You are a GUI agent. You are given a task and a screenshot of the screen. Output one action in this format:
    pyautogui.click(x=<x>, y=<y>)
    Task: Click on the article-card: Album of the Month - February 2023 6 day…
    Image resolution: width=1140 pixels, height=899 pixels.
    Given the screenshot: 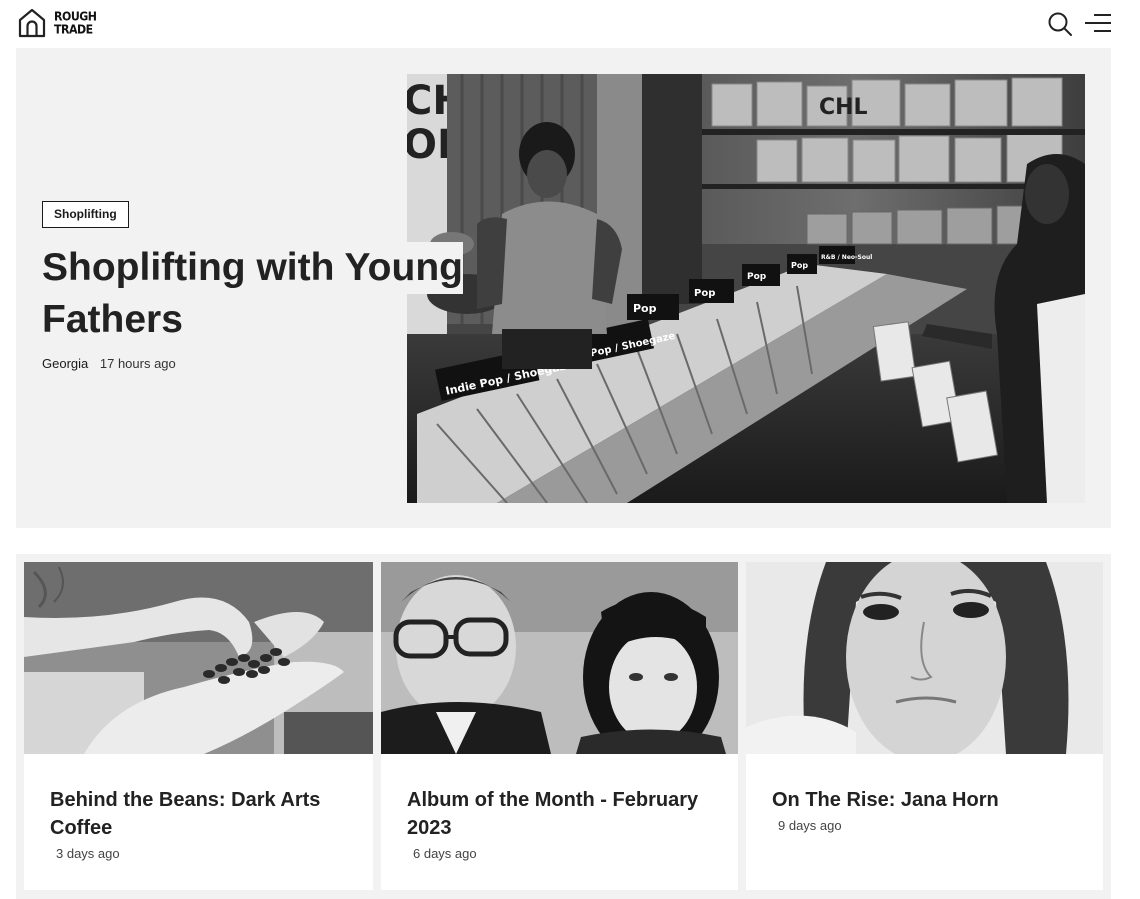 What is the action you would take?
    pyautogui.click(x=559, y=726)
    